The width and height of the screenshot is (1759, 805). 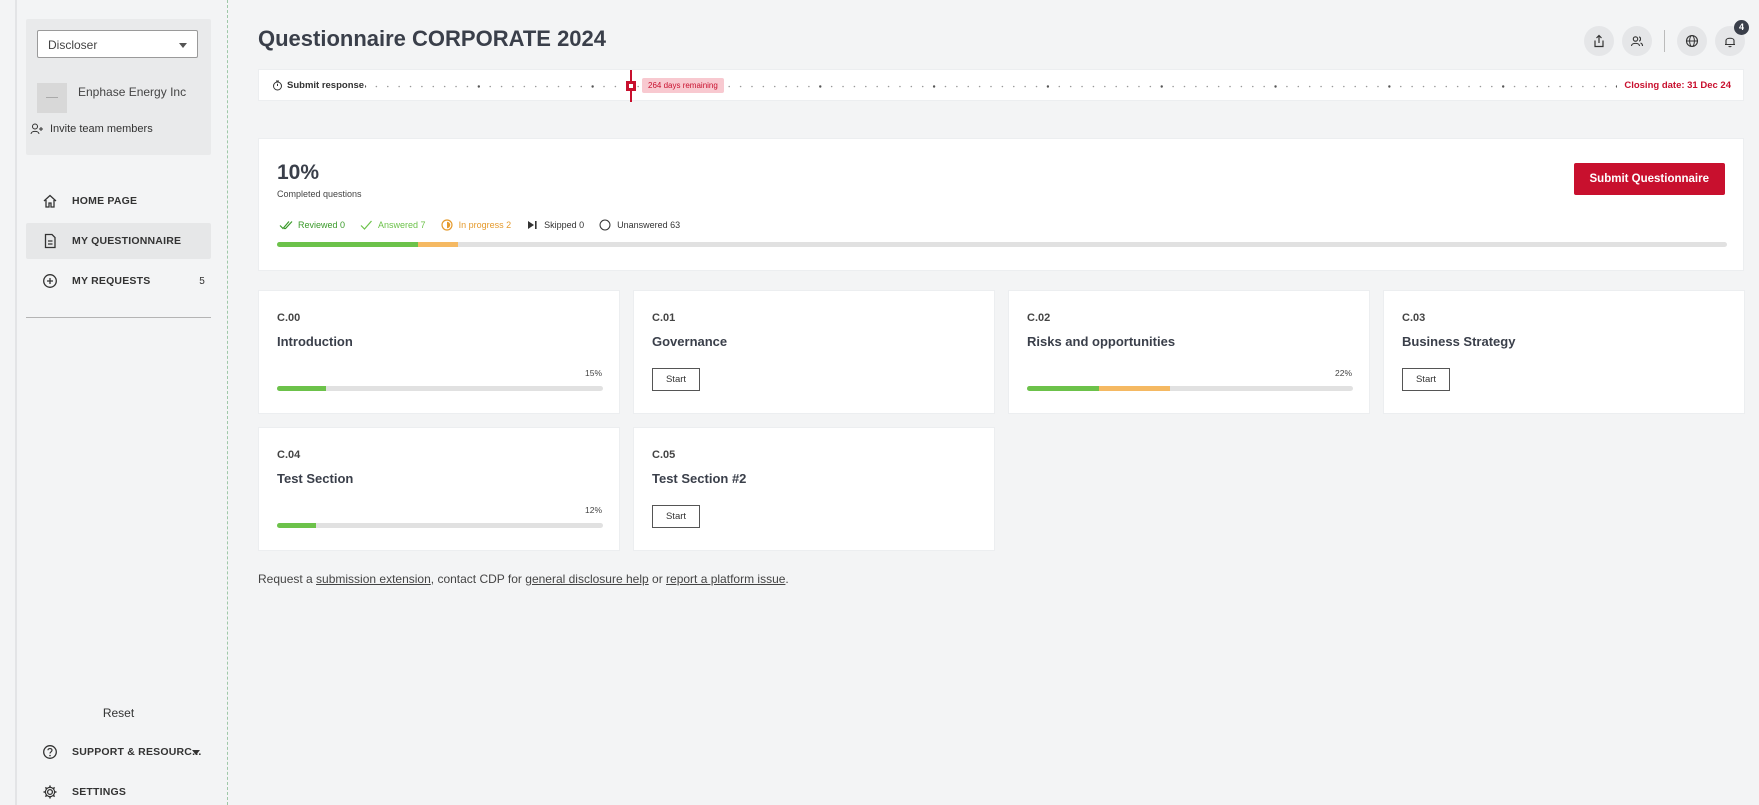 What do you see at coordinates (814, 489) in the screenshot?
I see `section-card-c05: C.05 Test Section #2 Start` at bounding box center [814, 489].